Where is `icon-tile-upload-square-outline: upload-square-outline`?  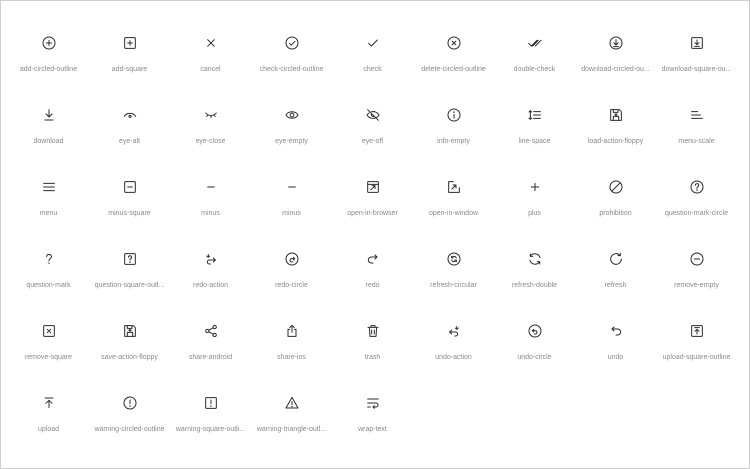
icon-tile-upload-square-outline: upload-square-outline is located at coordinates (696, 351).